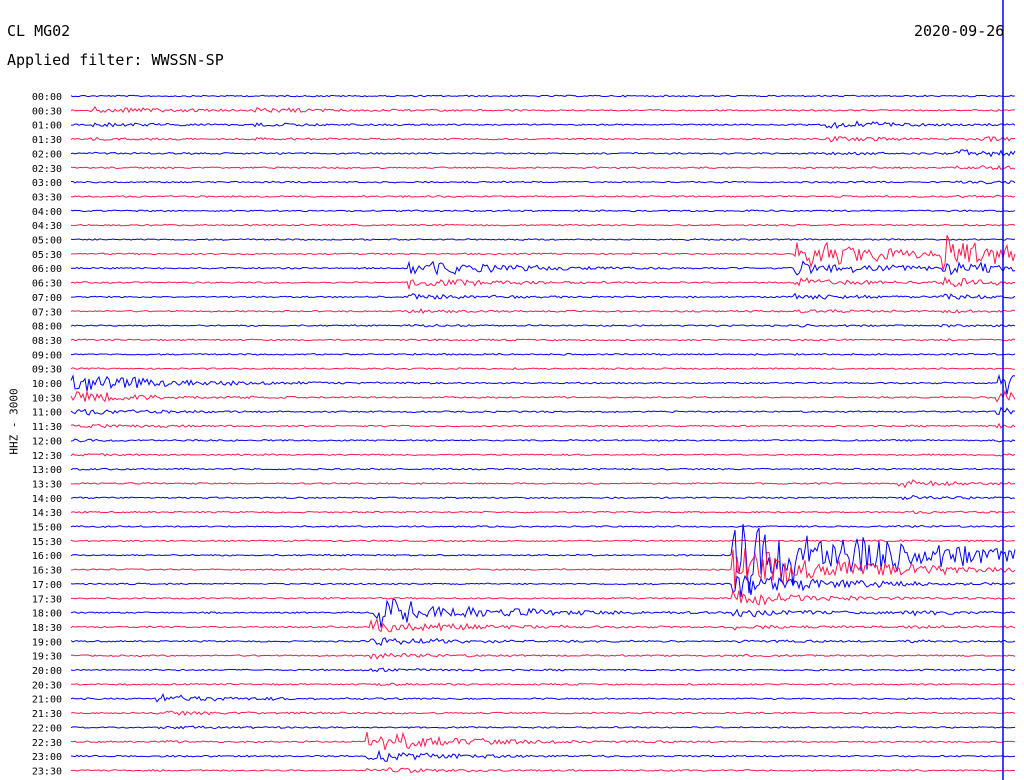 Image resolution: width=1024 pixels, height=780 pixels. I want to click on row-time-label: 07:30, so click(47, 312).